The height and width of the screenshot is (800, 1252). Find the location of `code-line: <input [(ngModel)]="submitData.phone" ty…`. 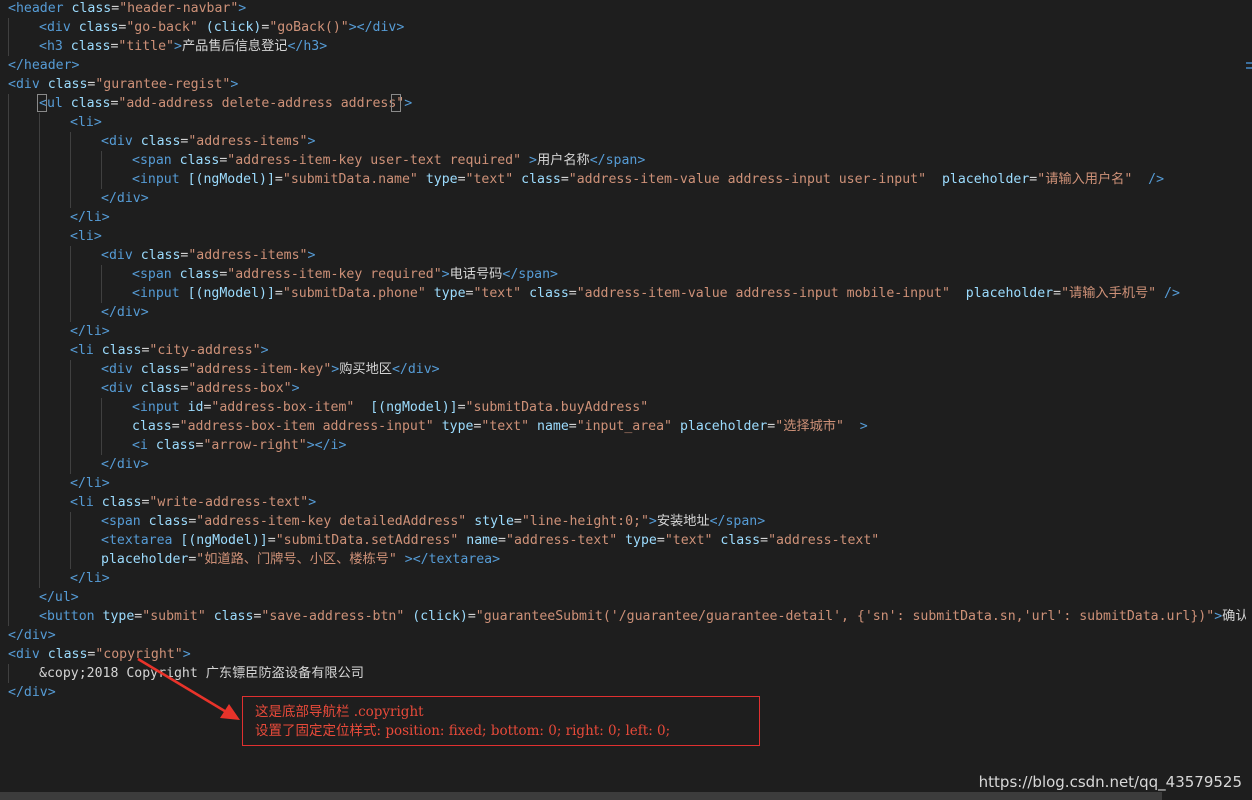

code-line: <input [(ngModel)]="submitData.phone" ty… is located at coordinates (656, 293).